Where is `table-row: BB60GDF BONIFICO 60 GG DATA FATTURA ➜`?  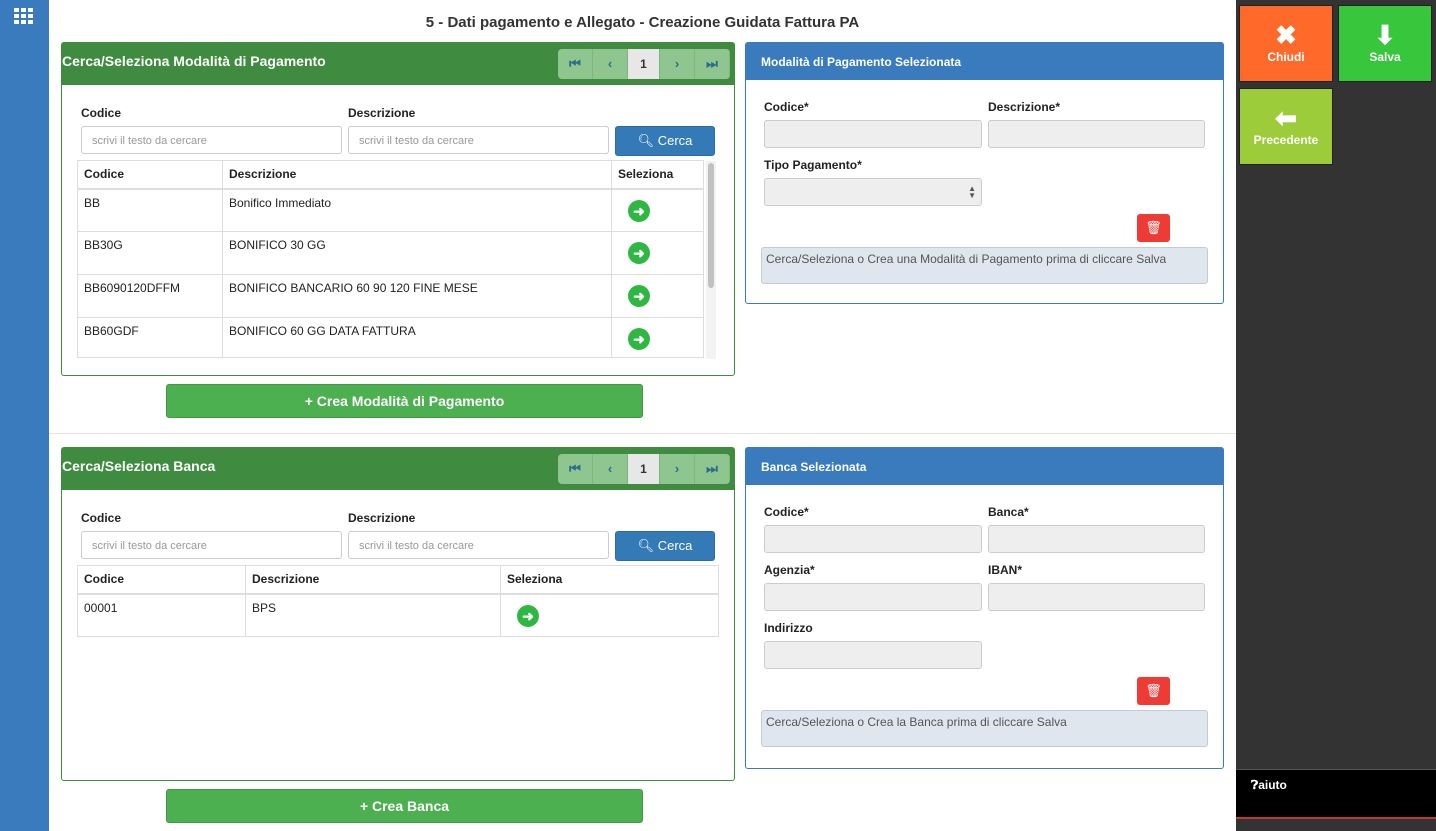 table-row: BB60GDF BONIFICO 60 GG DATA FATTURA ➜ is located at coordinates (390, 337).